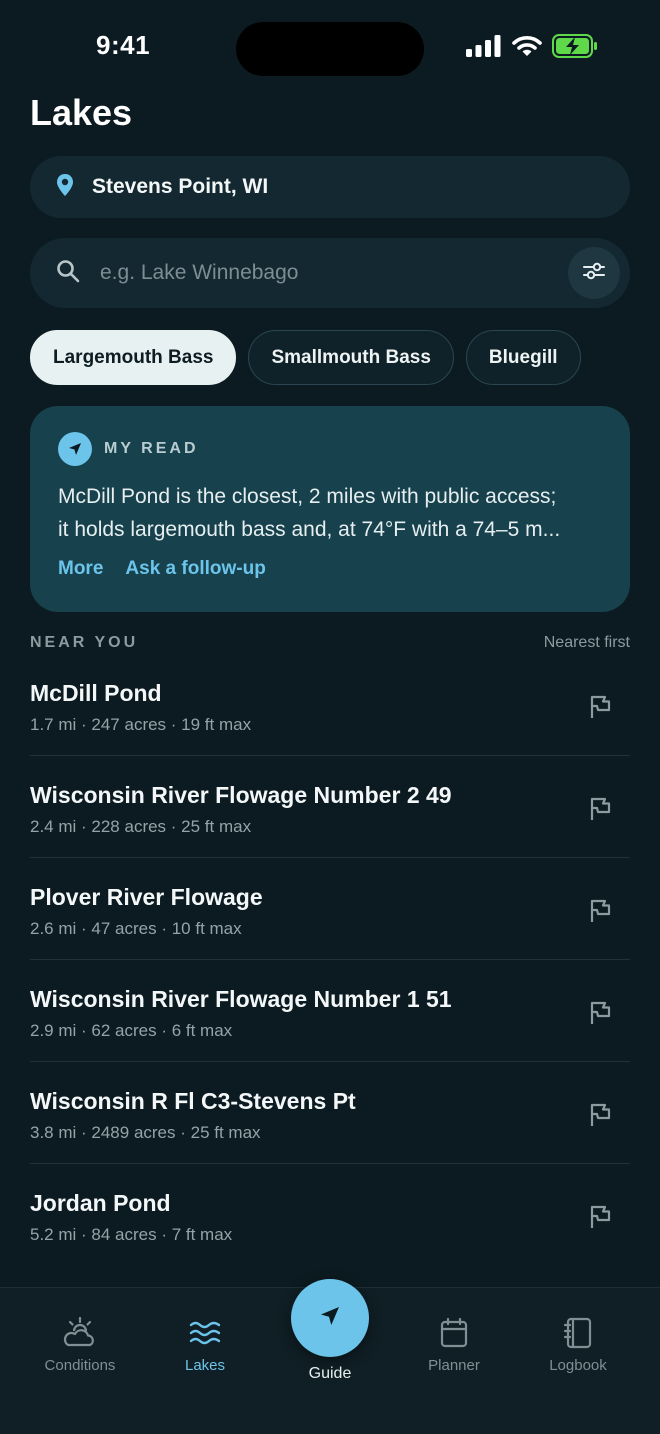 This screenshot has height=1434, width=660. Describe the element at coordinates (65, 187) in the screenshot. I see `location-pin-icon` at that location.